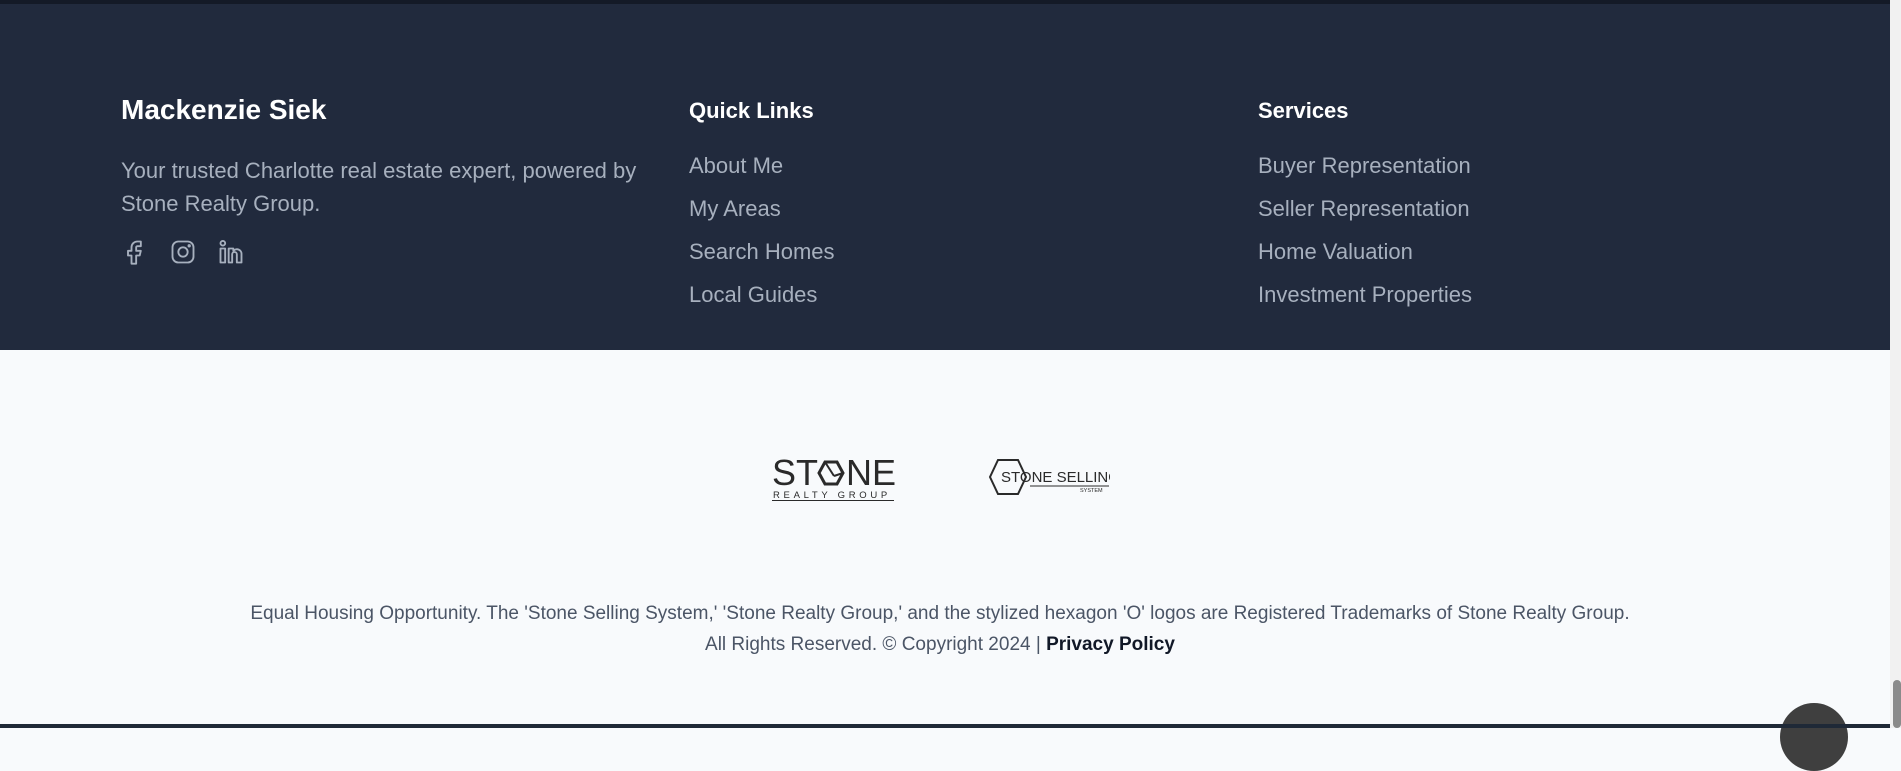 The width and height of the screenshot is (1901, 771). Describe the element at coordinates (753, 294) in the screenshot. I see `link-local-guides: Local Guides` at that location.